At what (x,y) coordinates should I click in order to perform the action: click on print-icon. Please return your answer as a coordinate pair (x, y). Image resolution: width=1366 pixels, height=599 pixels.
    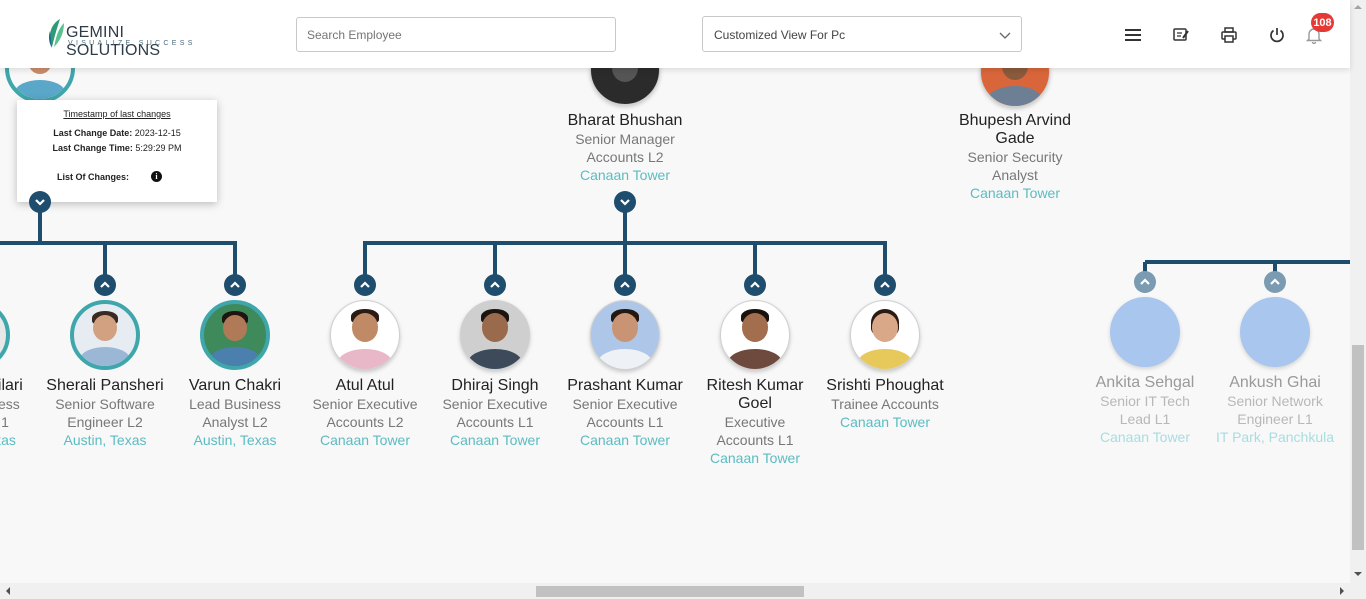
    Looking at the image, I should click on (1229, 35).